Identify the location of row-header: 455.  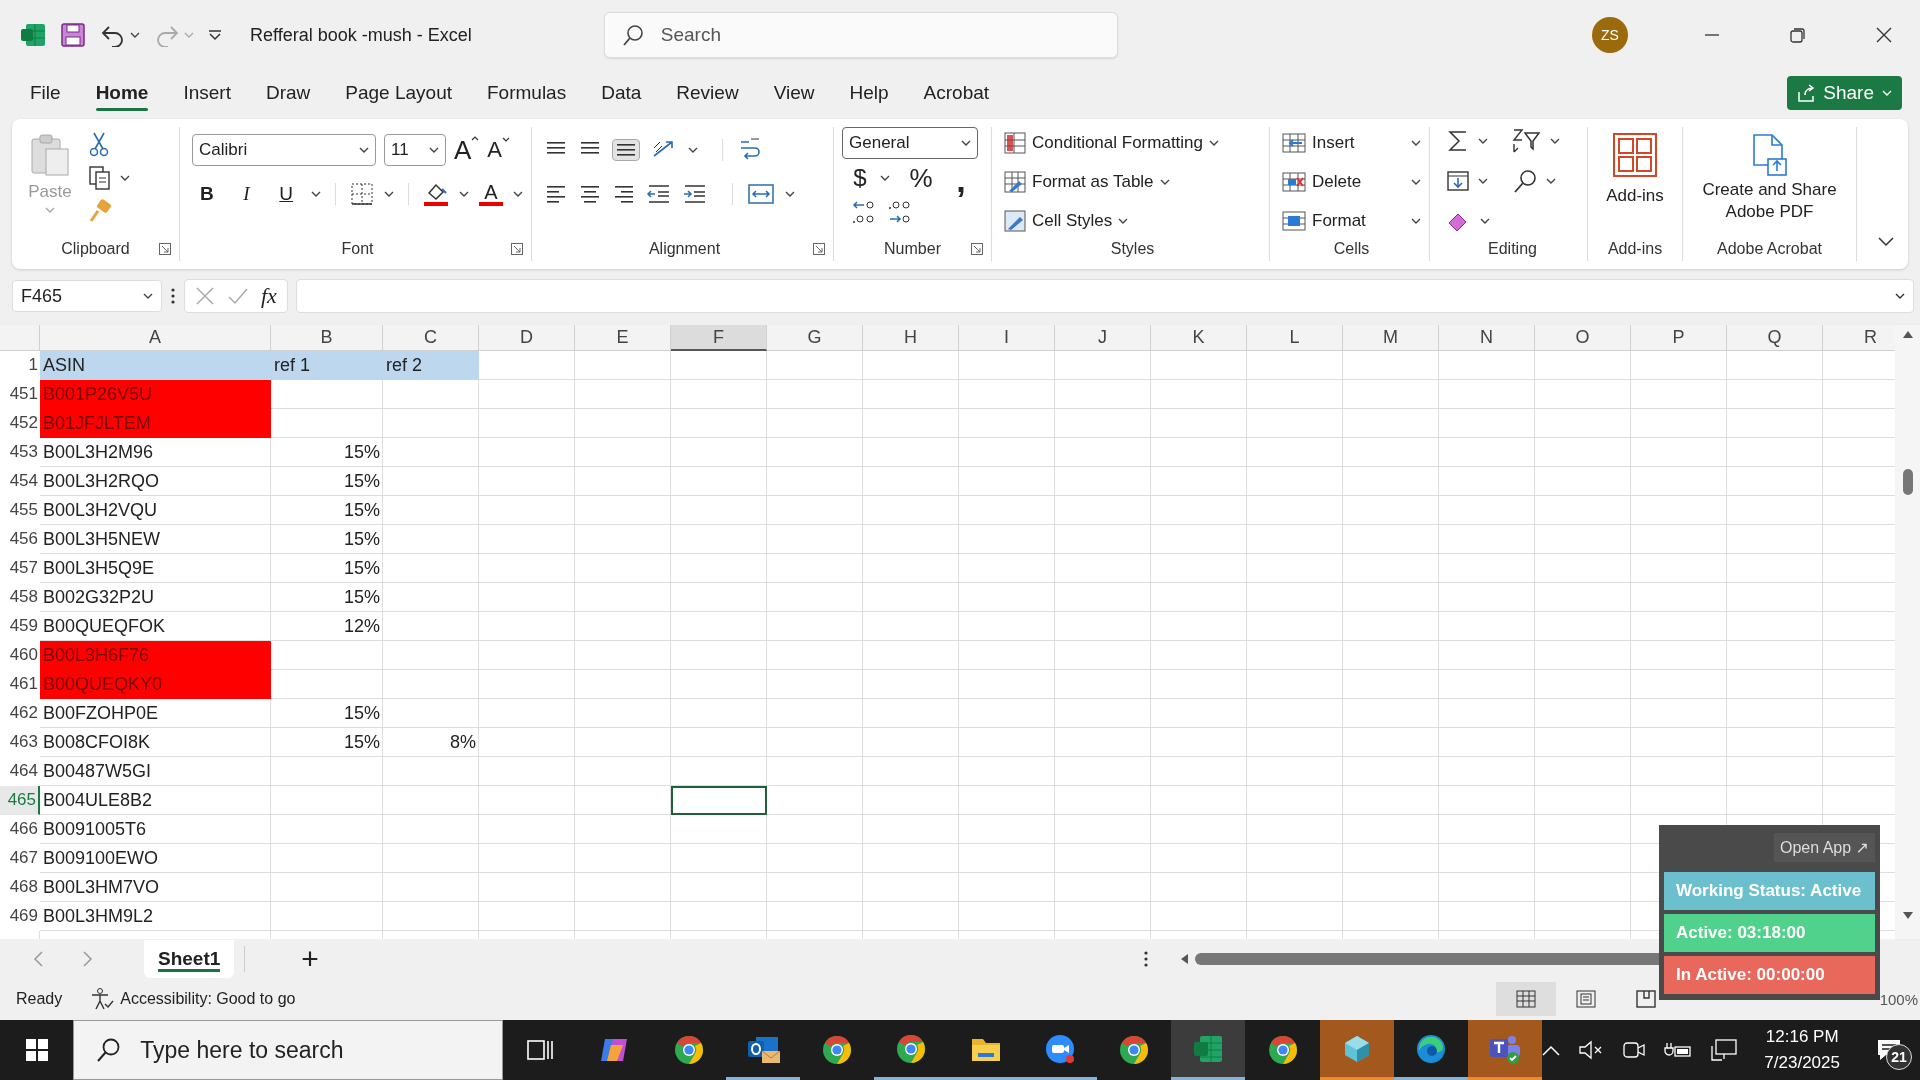
(20, 510).